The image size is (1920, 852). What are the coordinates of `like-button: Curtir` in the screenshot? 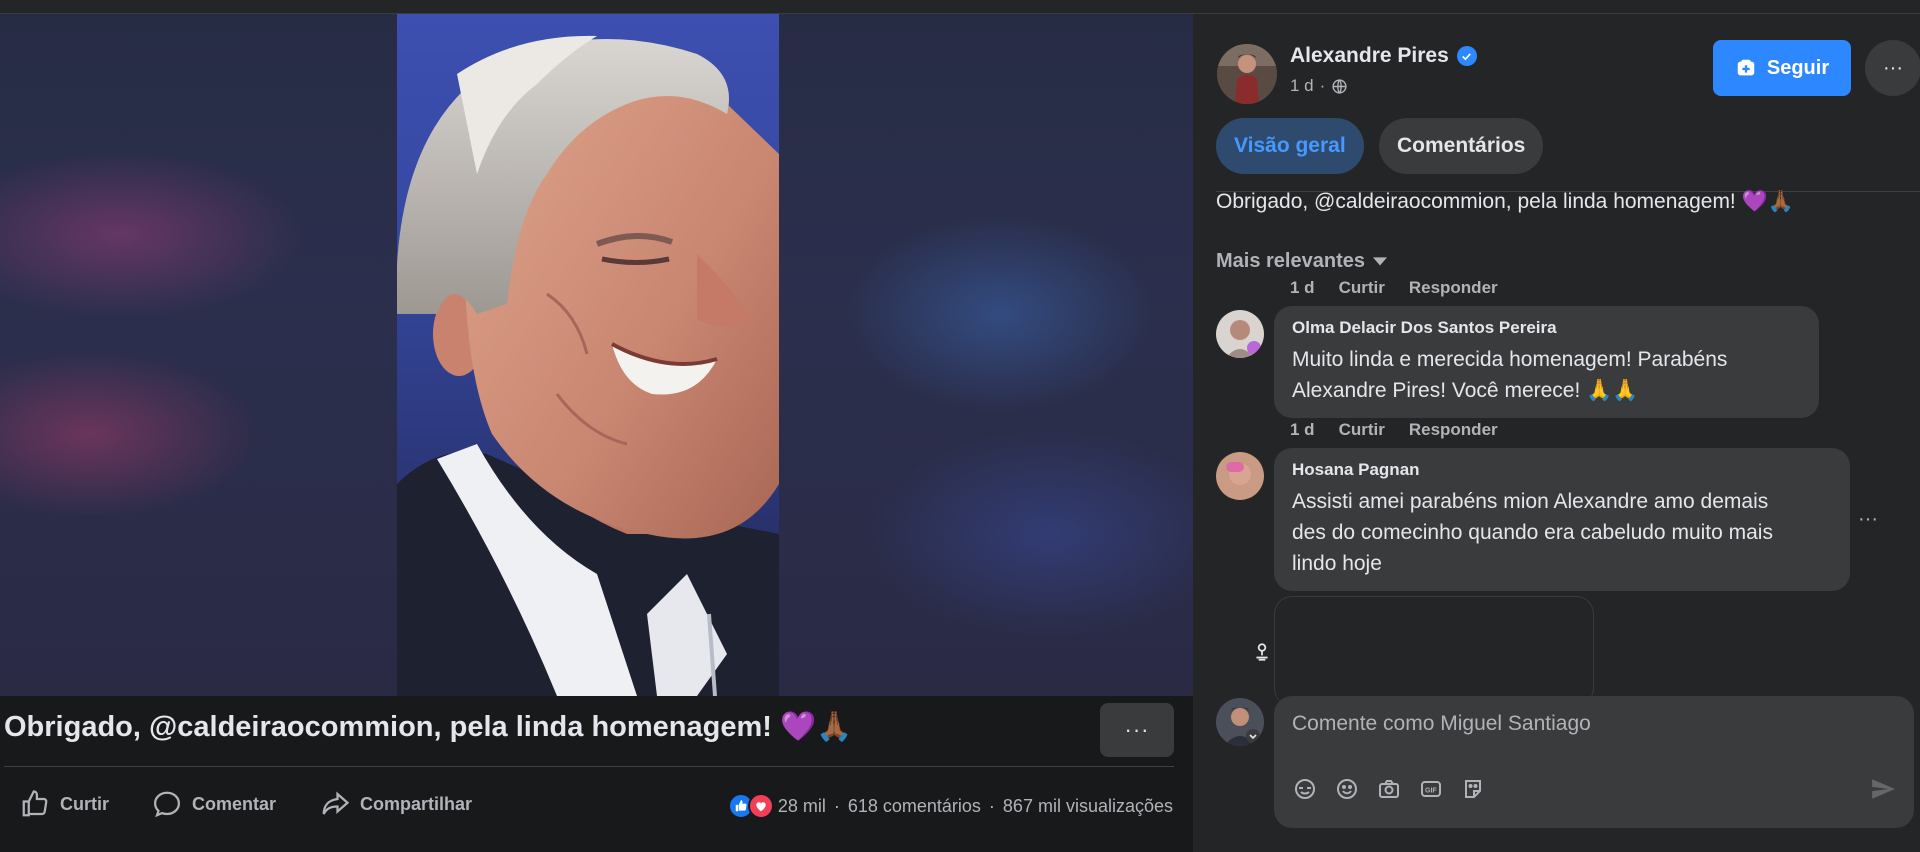 It's located at (64, 804).